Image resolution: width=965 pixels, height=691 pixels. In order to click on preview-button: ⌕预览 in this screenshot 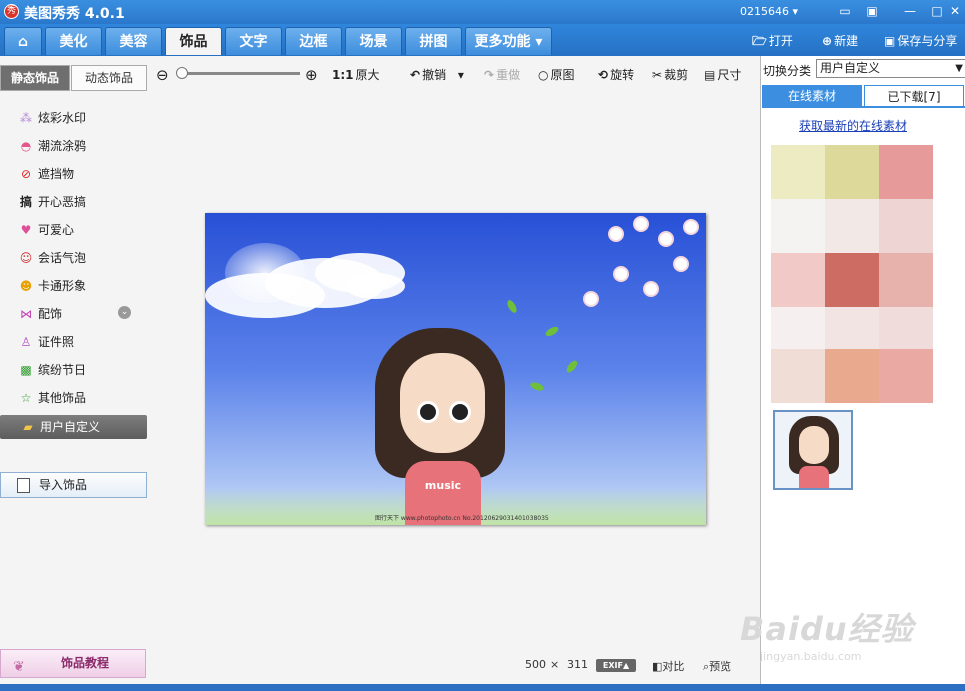, I will do `click(717, 666)`.